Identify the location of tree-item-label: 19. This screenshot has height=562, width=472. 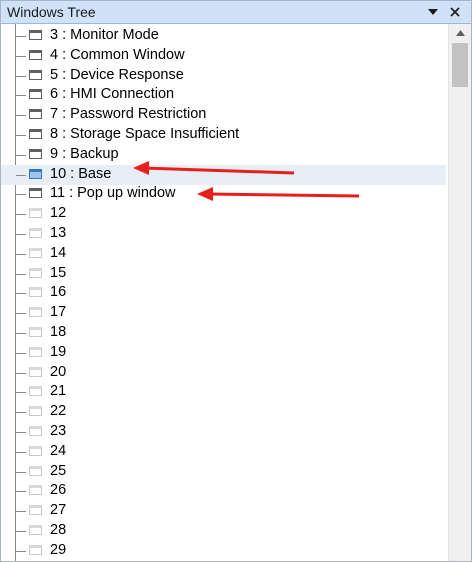
(58, 351).